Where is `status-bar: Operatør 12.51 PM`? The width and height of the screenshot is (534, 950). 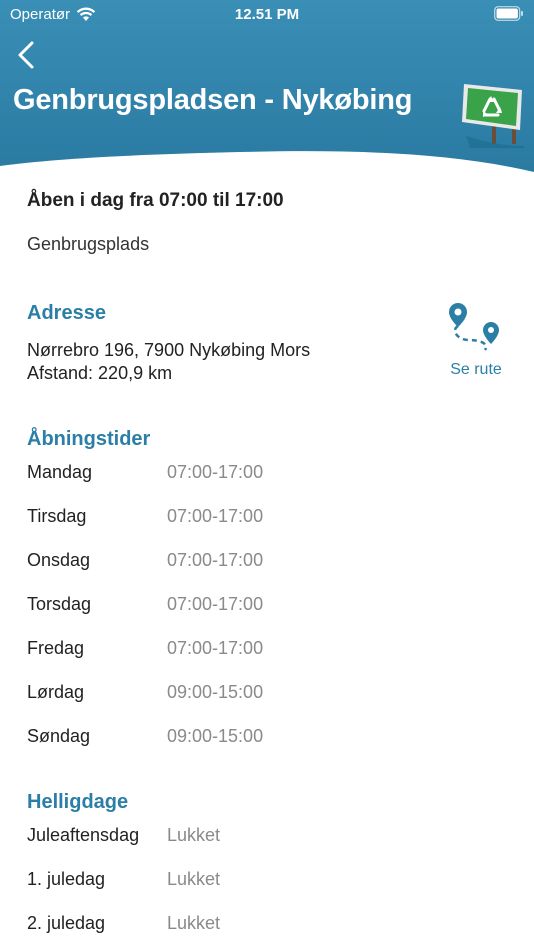
status-bar: Operatør 12.51 PM is located at coordinates (267, 15).